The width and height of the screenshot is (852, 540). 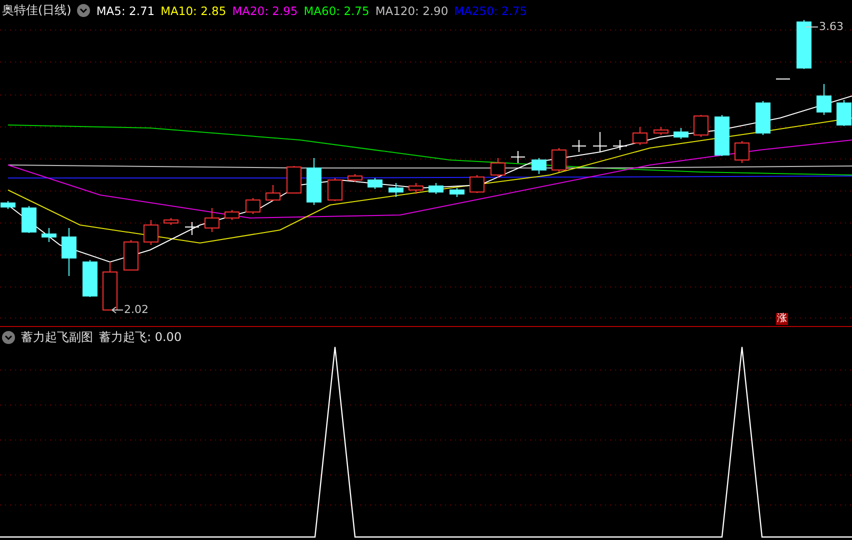 I want to click on low-price-label: 2.02, so click(x=136, y=309).